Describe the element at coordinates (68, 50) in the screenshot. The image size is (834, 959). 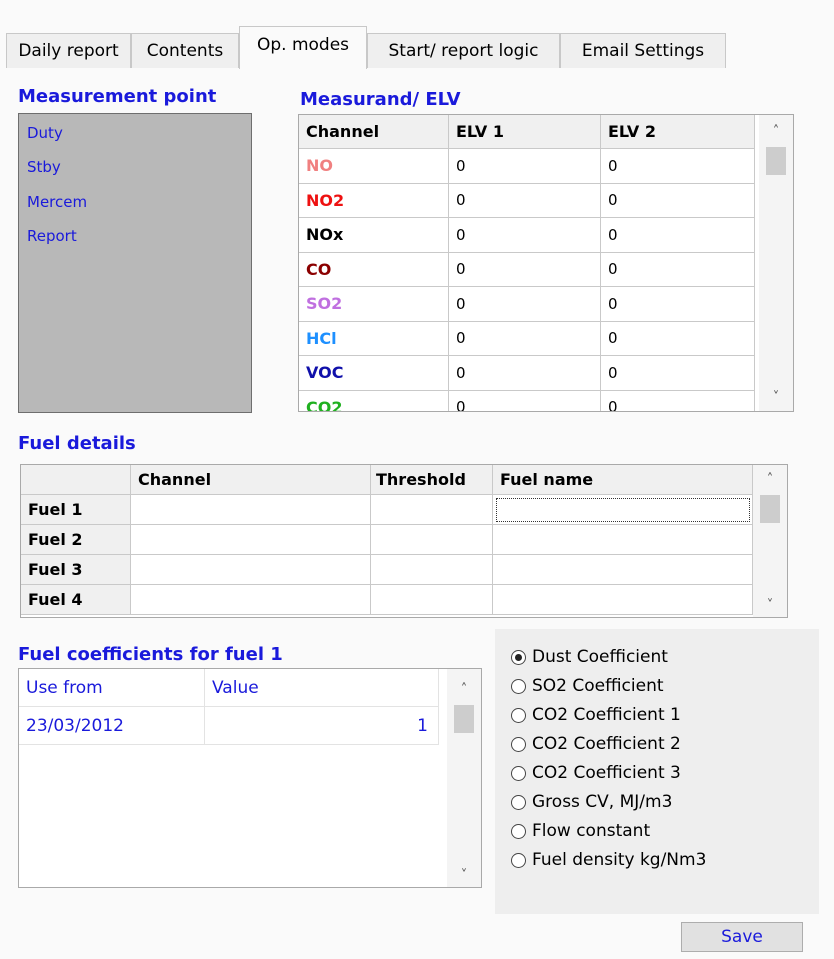
I see `tab-daily-report: Daily report` at that location.